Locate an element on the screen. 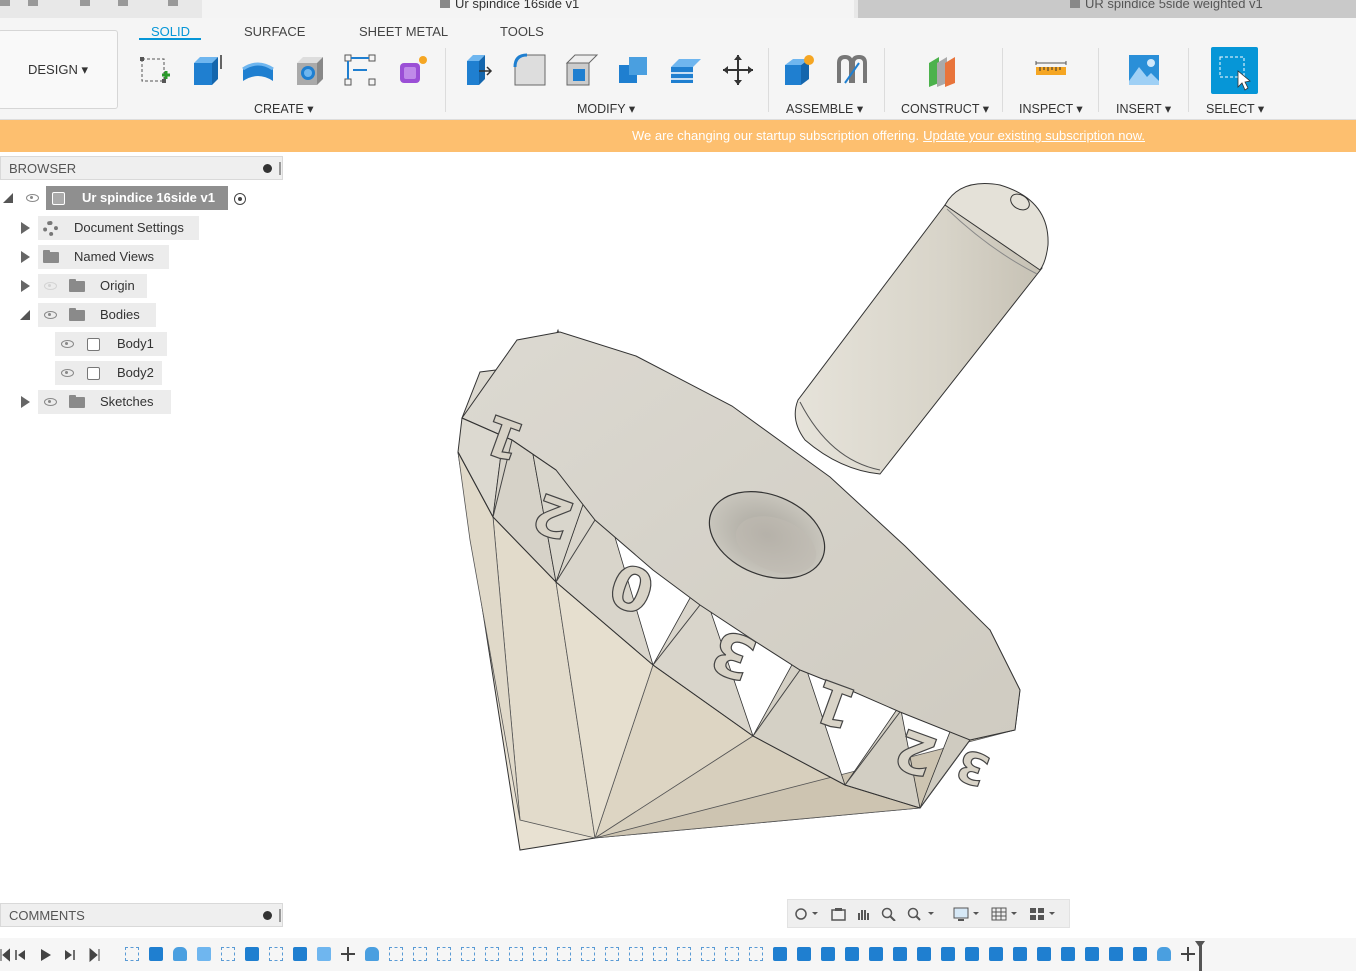 The width and height of the screenshot is (1356, 971). inspect-menu: INSPECT ▾ is located at coordinates (1051, 108).